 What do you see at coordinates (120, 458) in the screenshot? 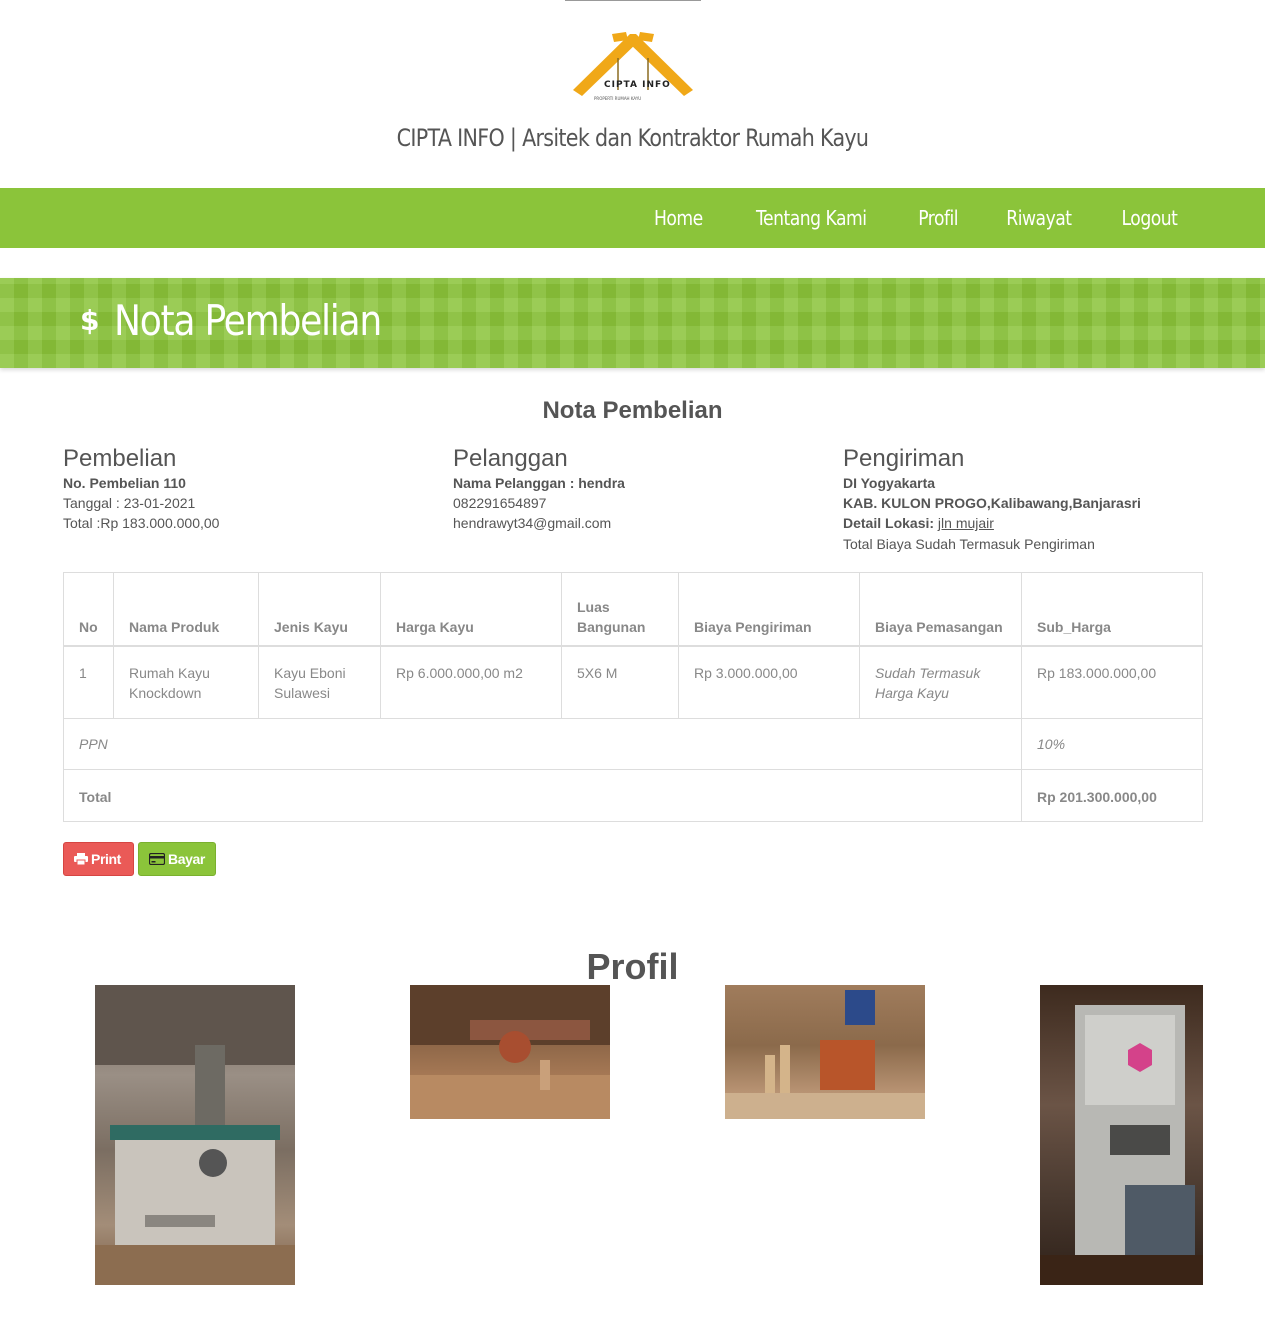
I see `pembelian-heading: Pembelian` at bounding box center [120, 458].